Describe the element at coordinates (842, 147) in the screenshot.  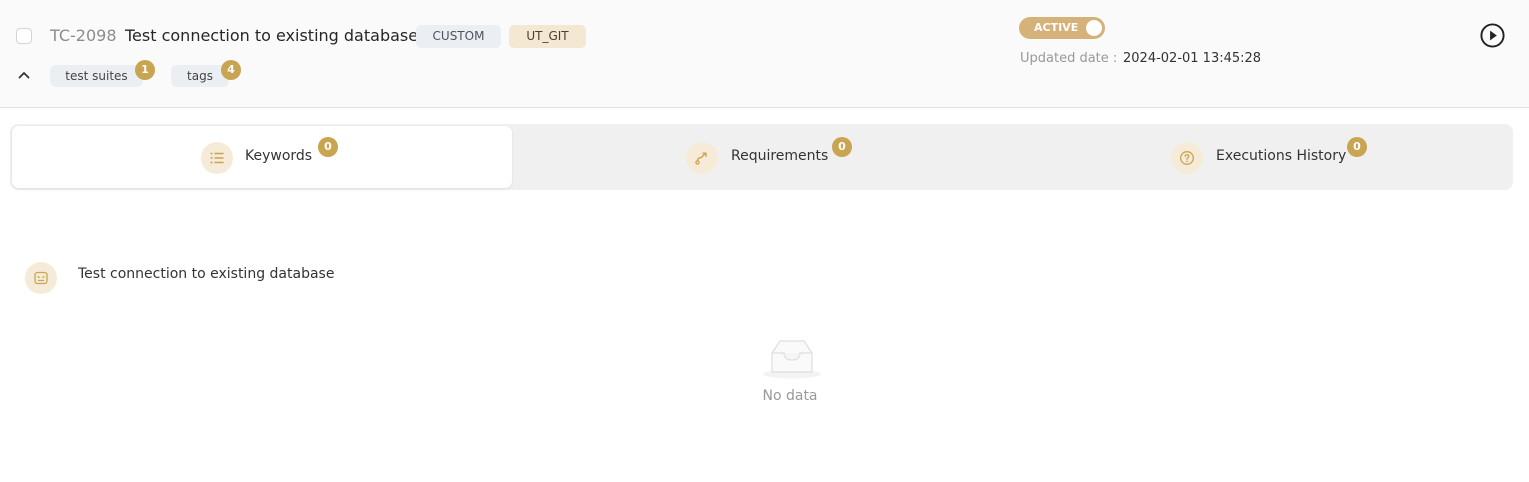
I see `tab-requirements-count: 0` at that location.